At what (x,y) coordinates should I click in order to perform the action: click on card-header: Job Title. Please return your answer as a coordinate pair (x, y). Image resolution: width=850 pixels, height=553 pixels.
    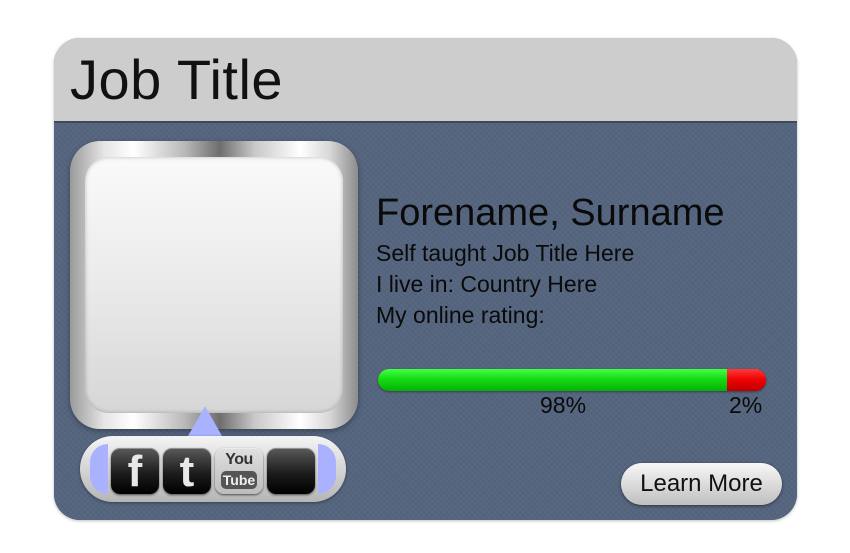
    Looking at the image, I should click on (425, 80).